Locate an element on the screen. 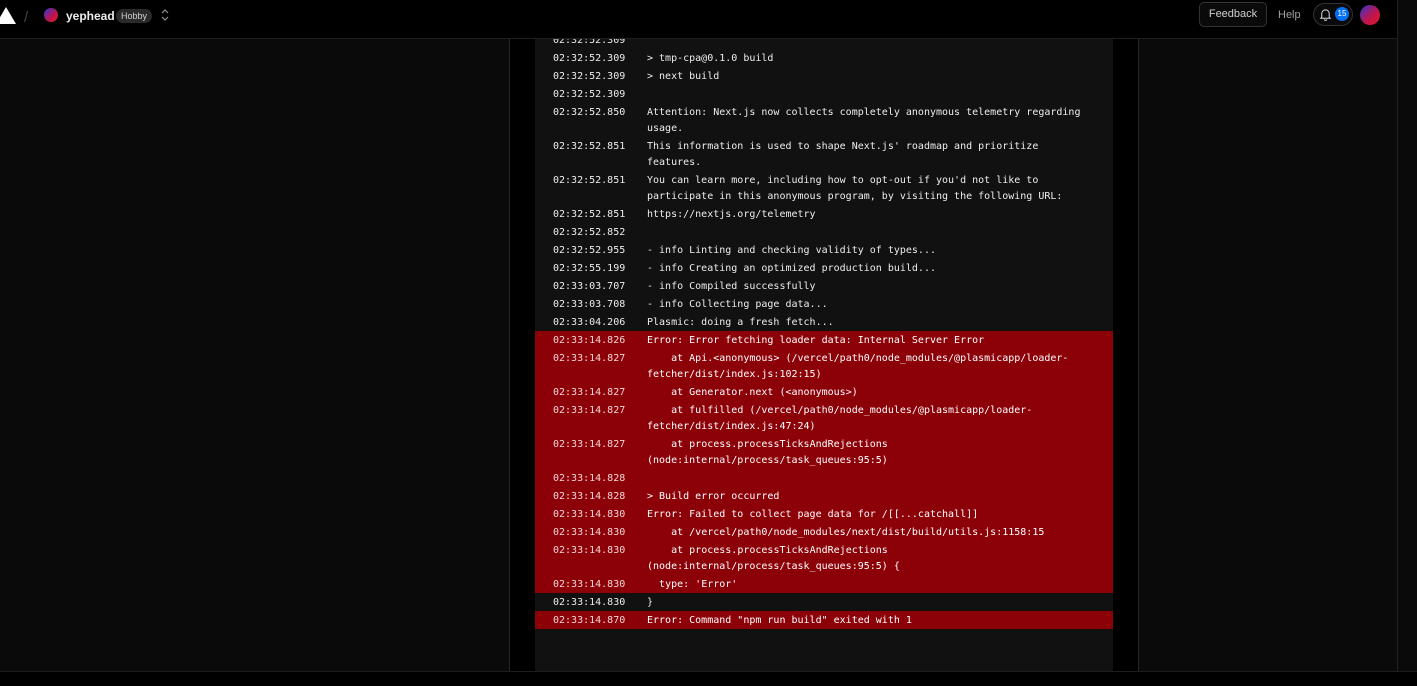 Image resolution: width=1417 pixels, height=686 pixels. user-avatar is located at coordinates (1370, 15).